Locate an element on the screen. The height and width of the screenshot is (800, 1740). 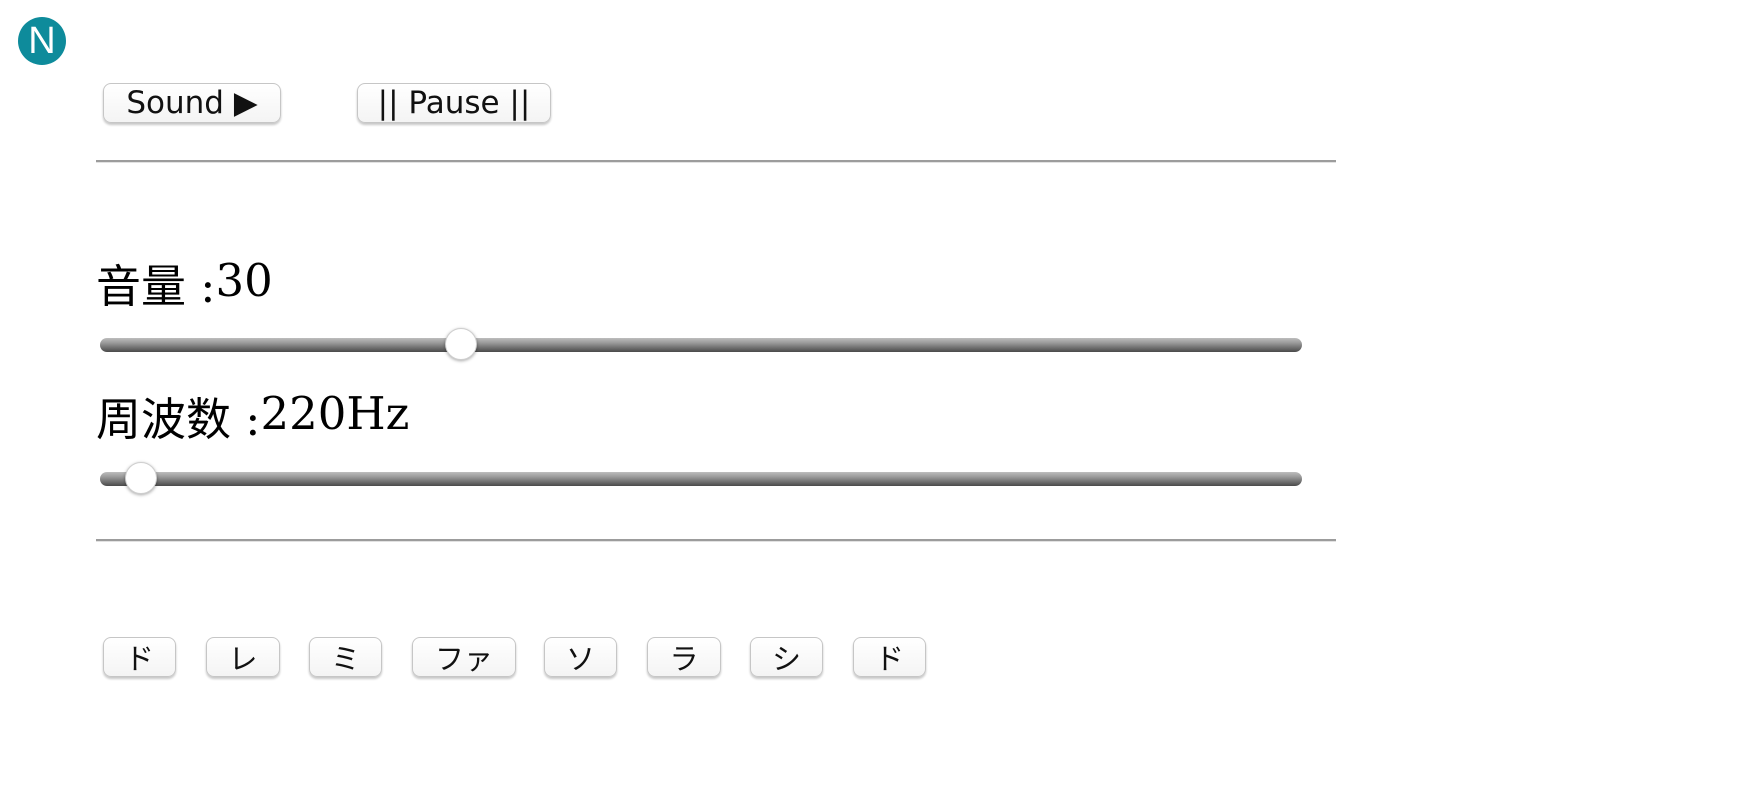
note-button-so: ソ is located at coordinates (580, 657).